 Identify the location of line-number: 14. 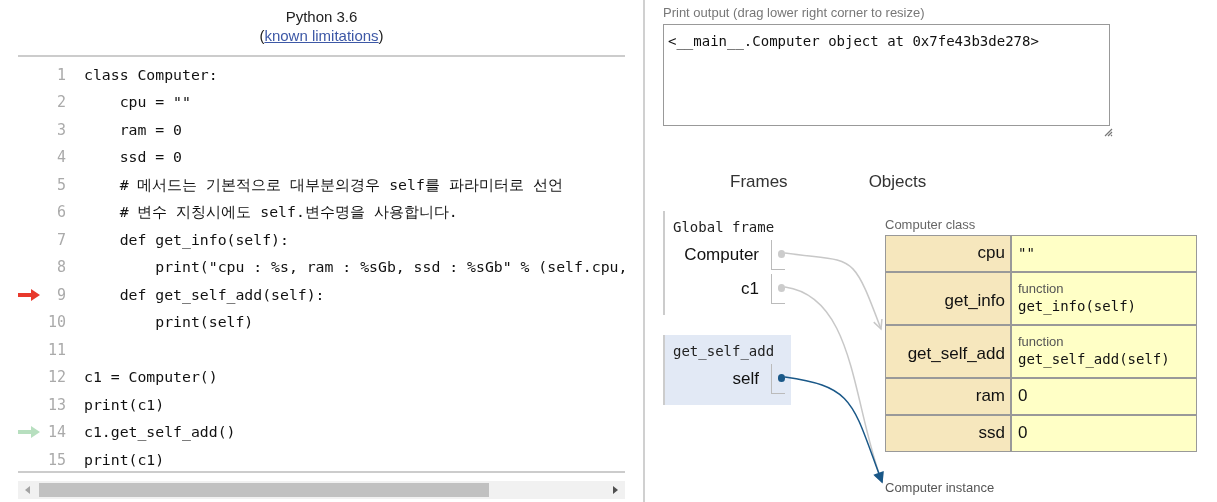
(56, 432).